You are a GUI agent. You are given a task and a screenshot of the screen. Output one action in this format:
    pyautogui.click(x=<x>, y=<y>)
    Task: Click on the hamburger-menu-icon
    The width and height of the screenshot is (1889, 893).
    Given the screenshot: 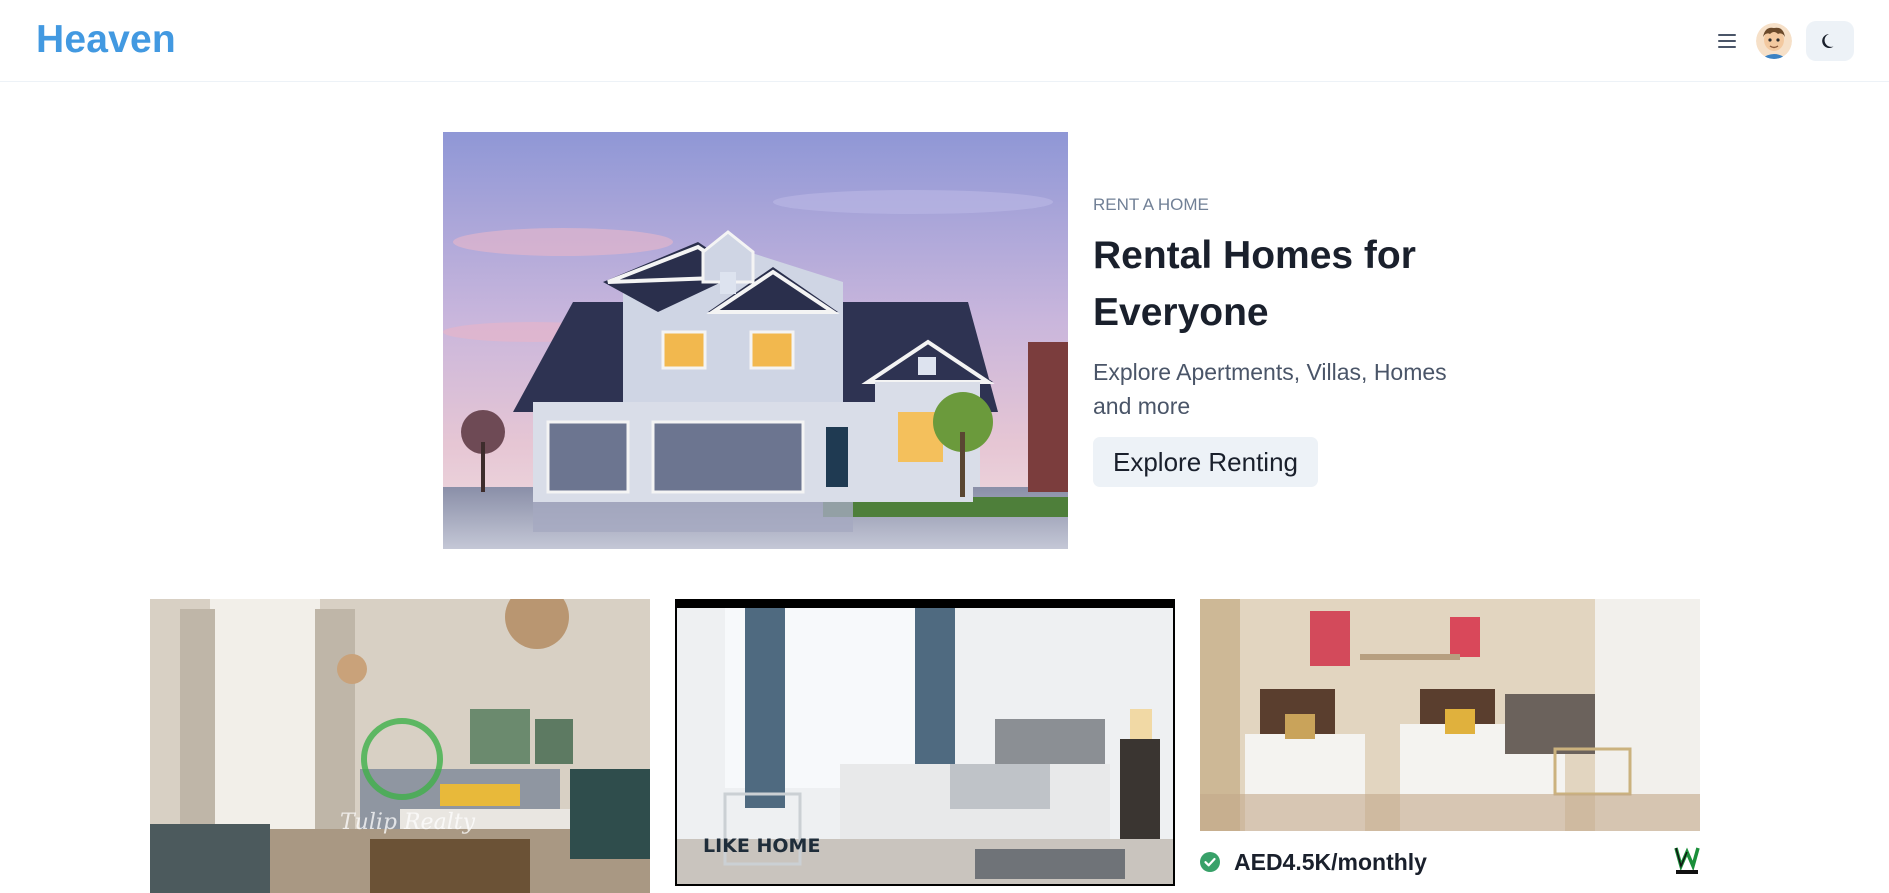 What is the action you would take?
    pyautogui.click(x=1727, y=41)
    